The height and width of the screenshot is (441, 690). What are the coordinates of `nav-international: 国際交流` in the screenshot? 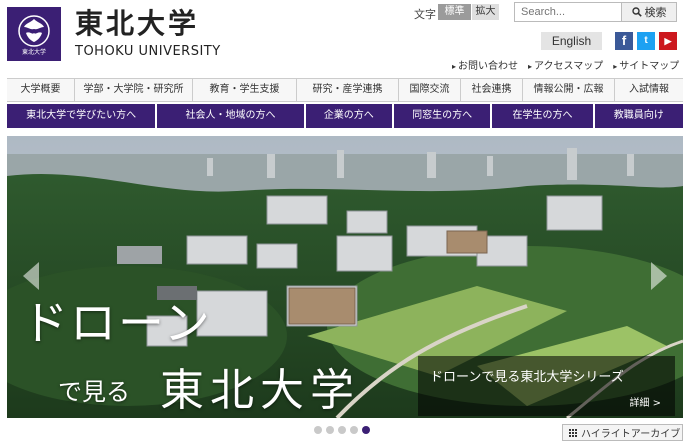 It's located at (430, 90).